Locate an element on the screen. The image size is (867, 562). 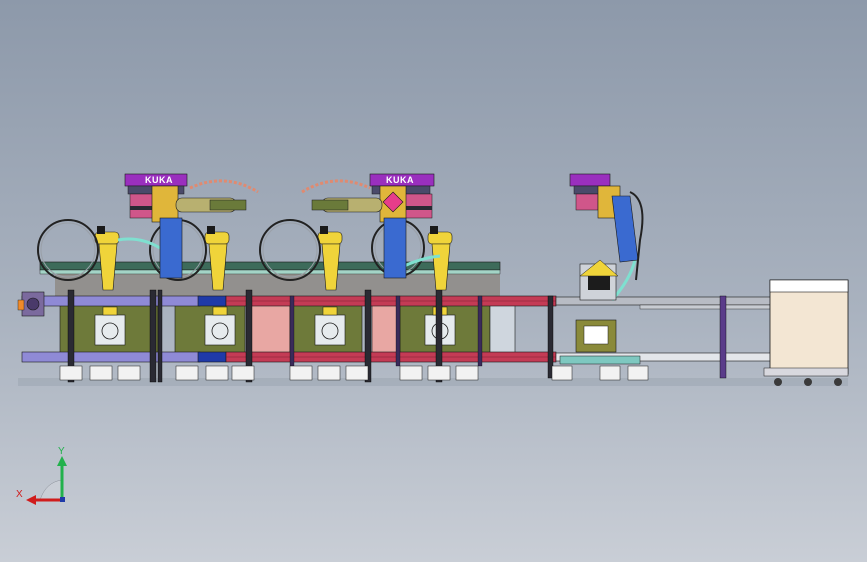
kuka-logo-right: KUKA is located at coordinates (400, 180).